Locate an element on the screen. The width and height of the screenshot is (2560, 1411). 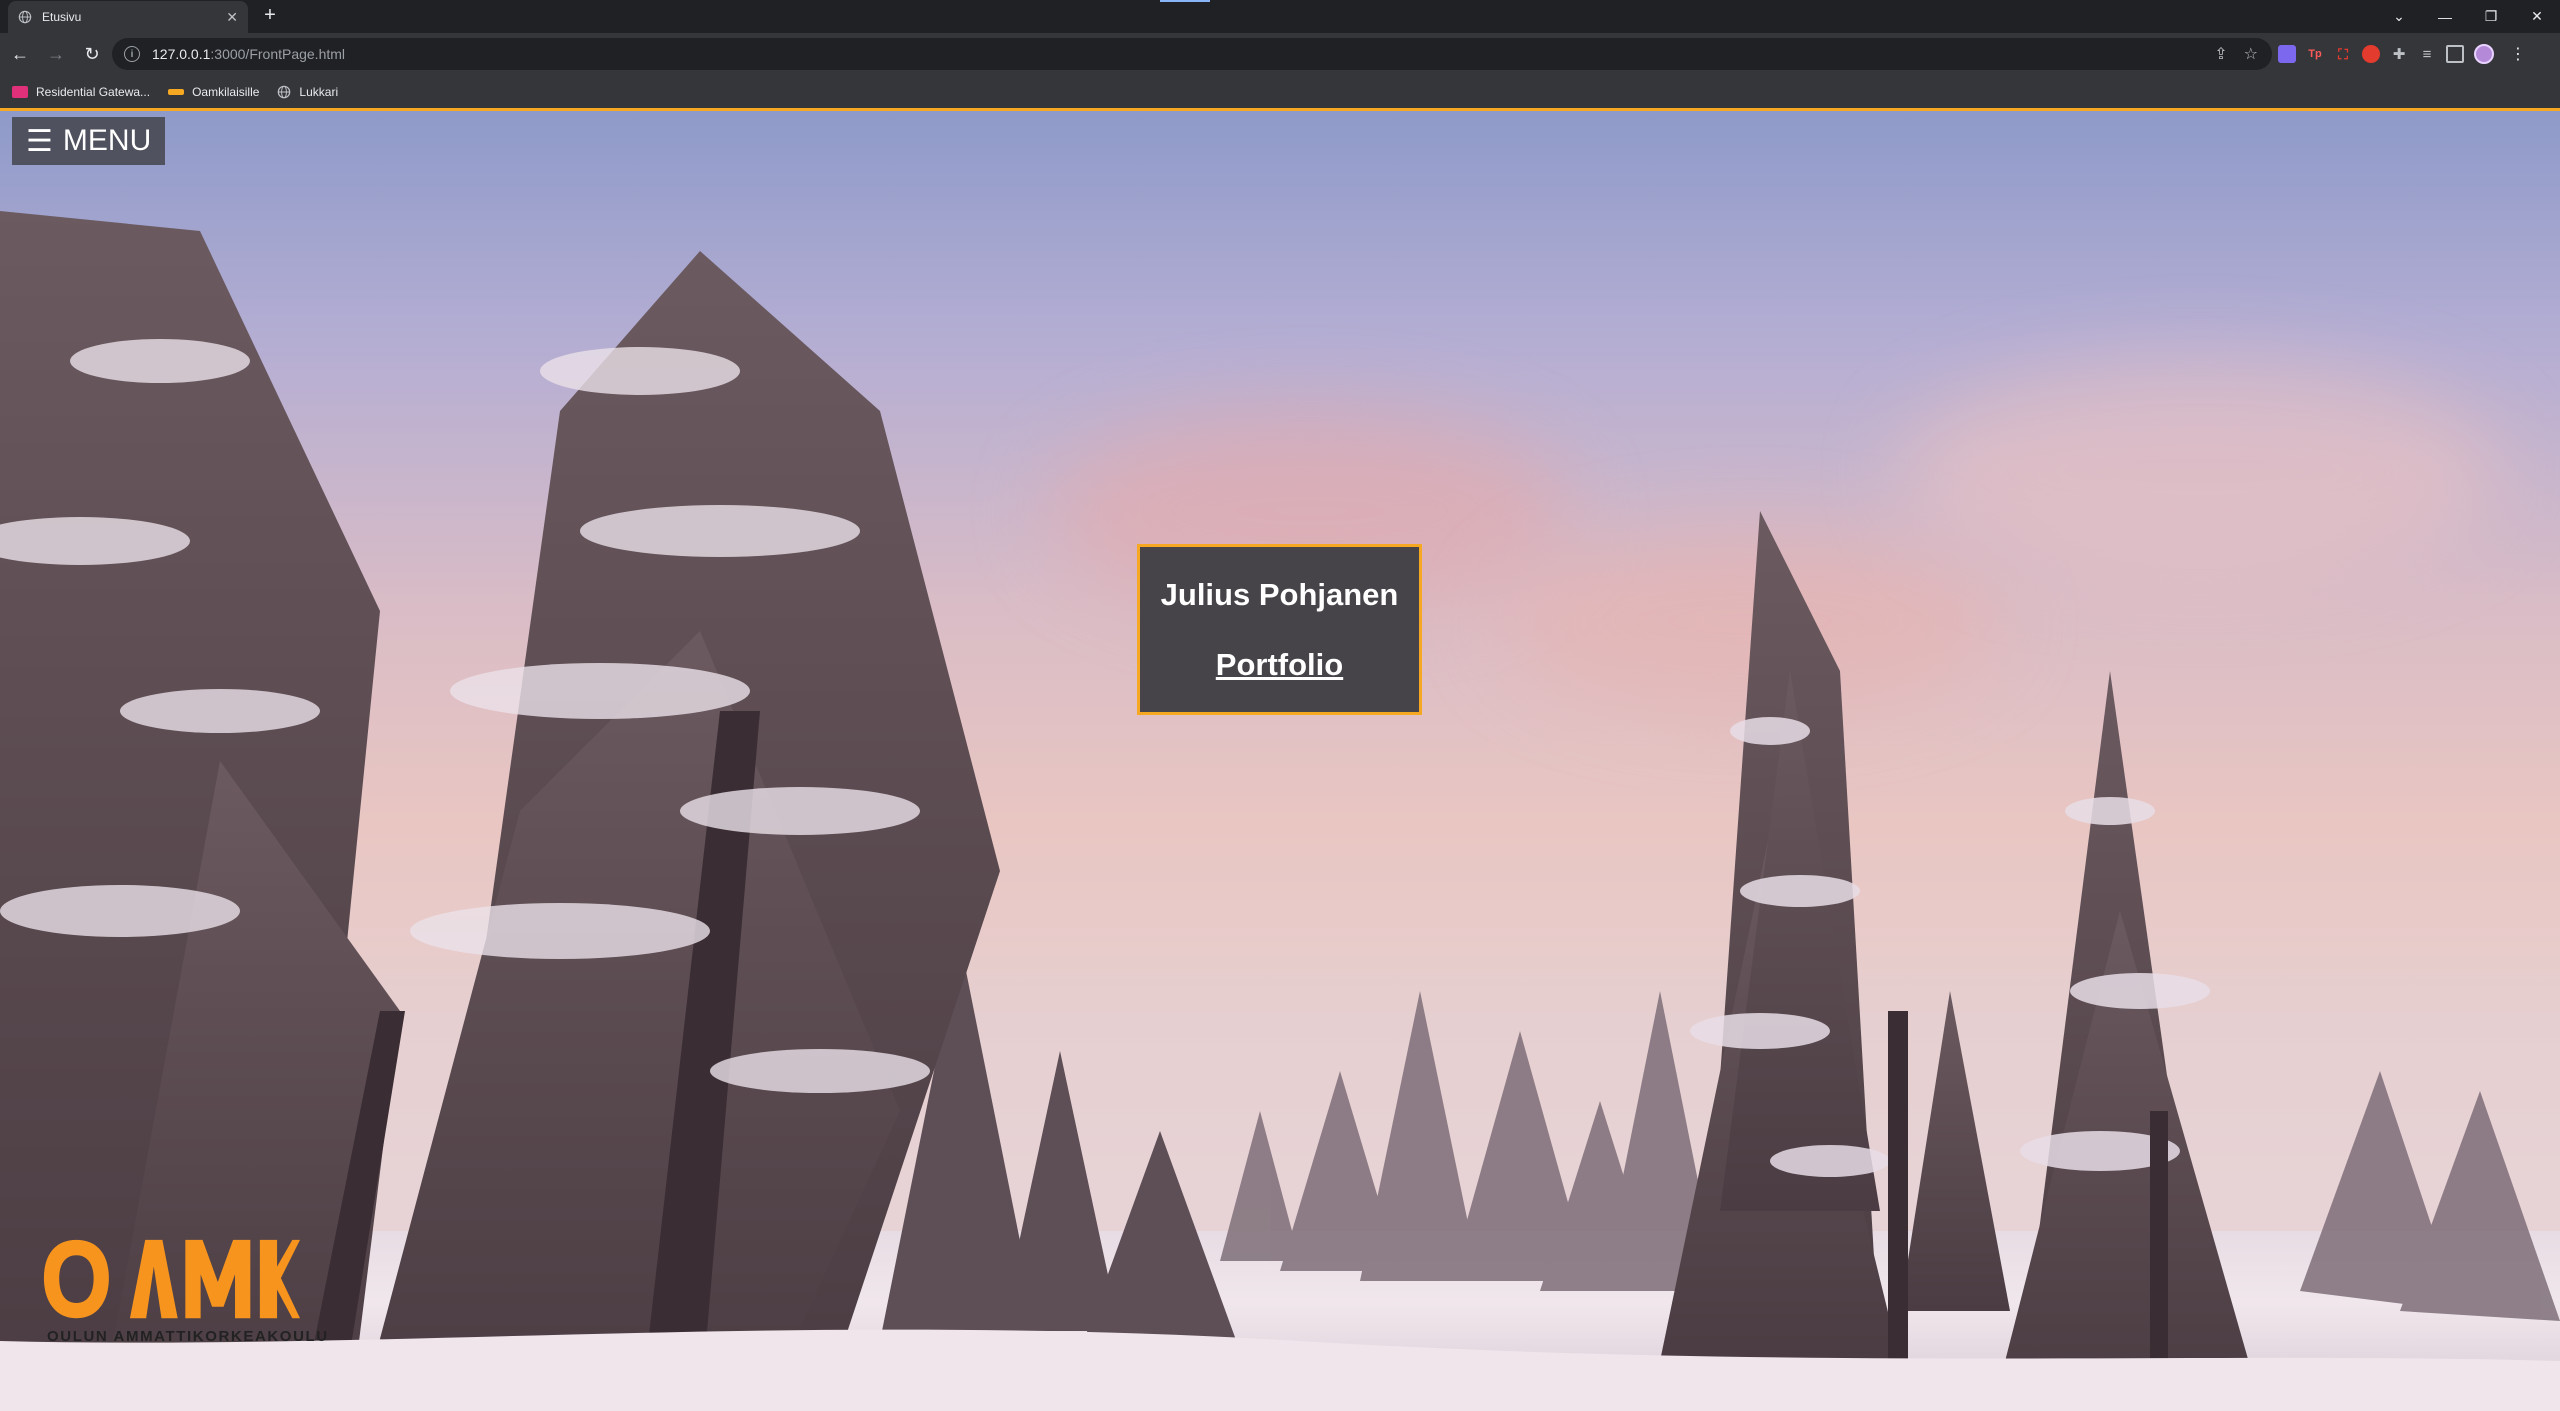
bookmark-oamkilaisille: Oamkilaisille is located at coordinates (213, 92).